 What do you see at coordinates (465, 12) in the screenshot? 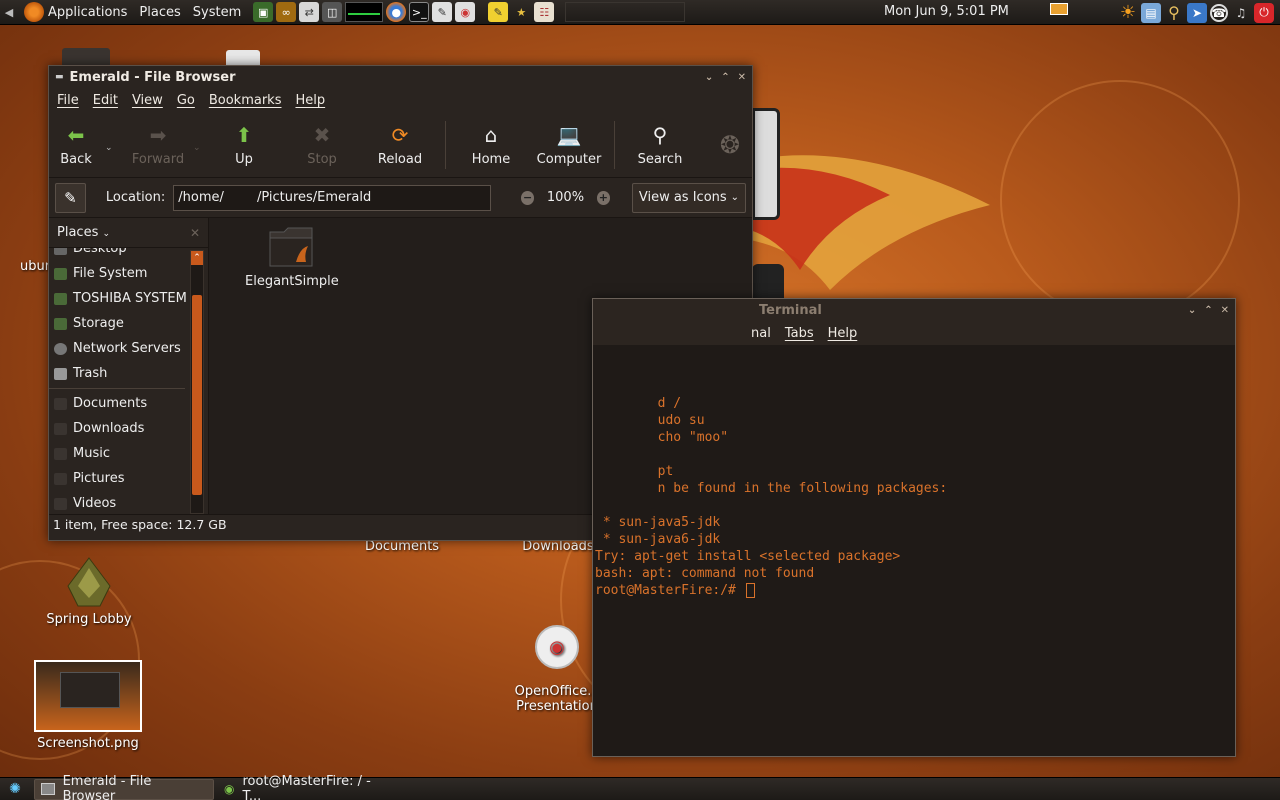
I see `impress-icon: ◉` at bounding box center [465, 12].